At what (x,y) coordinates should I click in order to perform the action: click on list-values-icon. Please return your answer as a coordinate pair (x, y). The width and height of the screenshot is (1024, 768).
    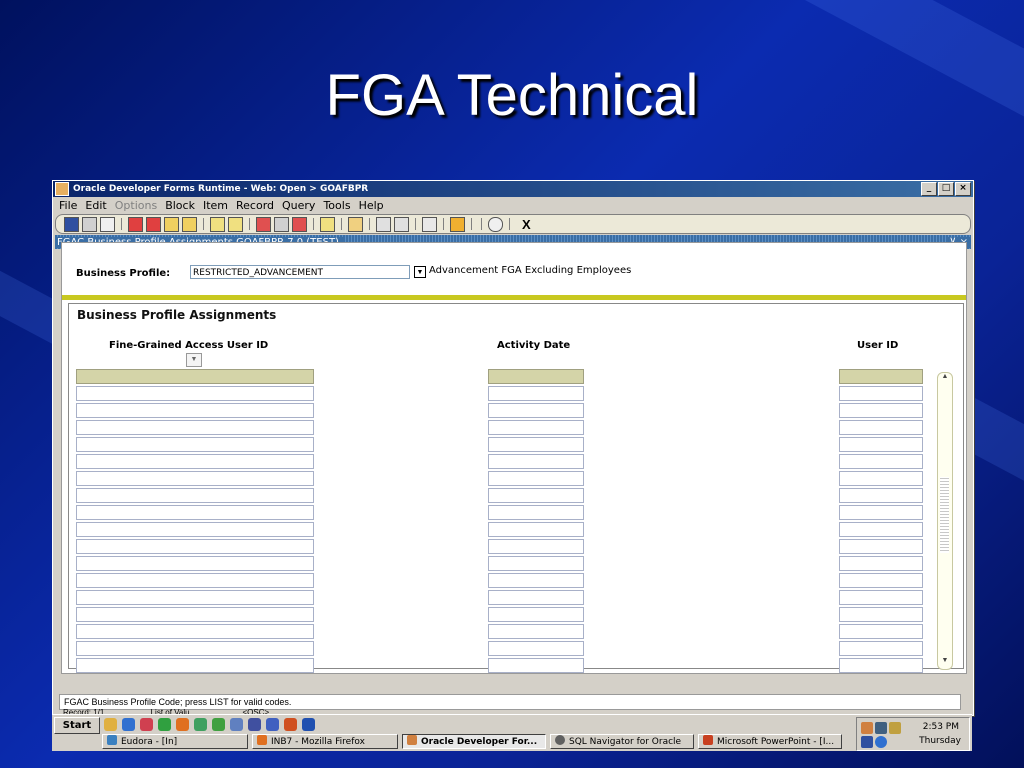
    Looking at the image, I should click on (263, 224).